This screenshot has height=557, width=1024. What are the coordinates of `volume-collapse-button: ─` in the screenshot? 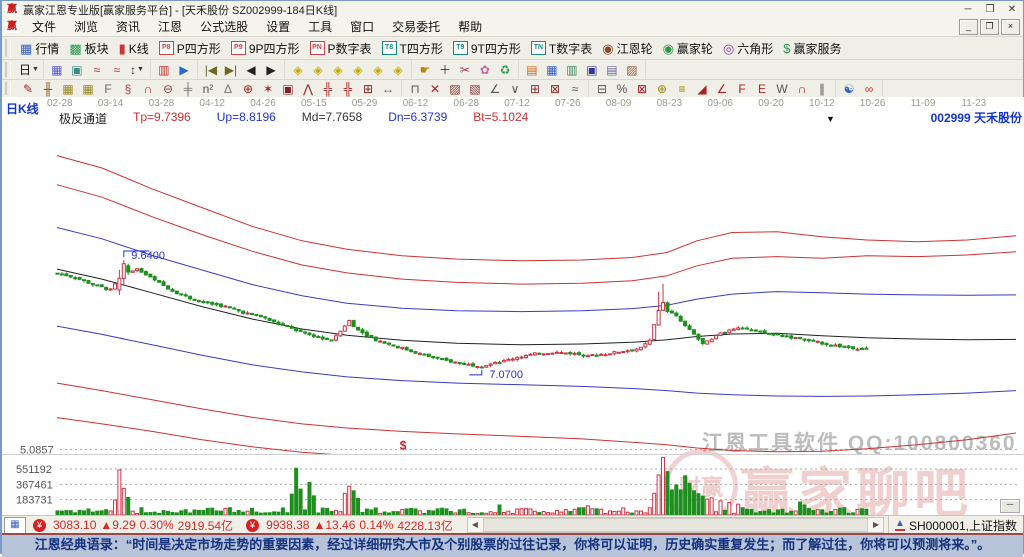 It's located at (1010, 506).